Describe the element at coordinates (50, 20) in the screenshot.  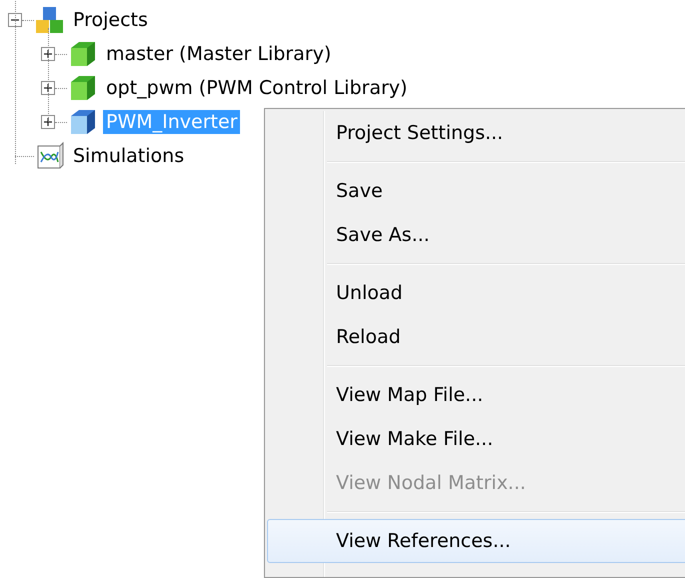
I see `cubes-icon` at that location.